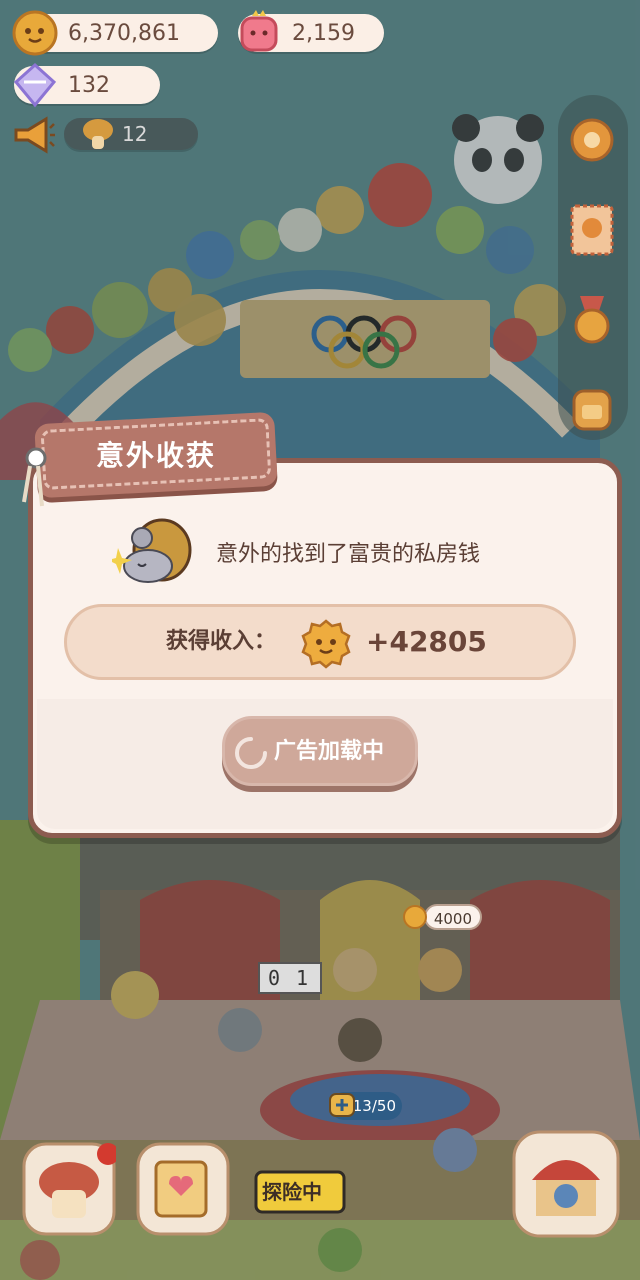  Describe the element at coordinates (98, 134) in the screenshot. I see `mushroom-visitor-icon` at that location.